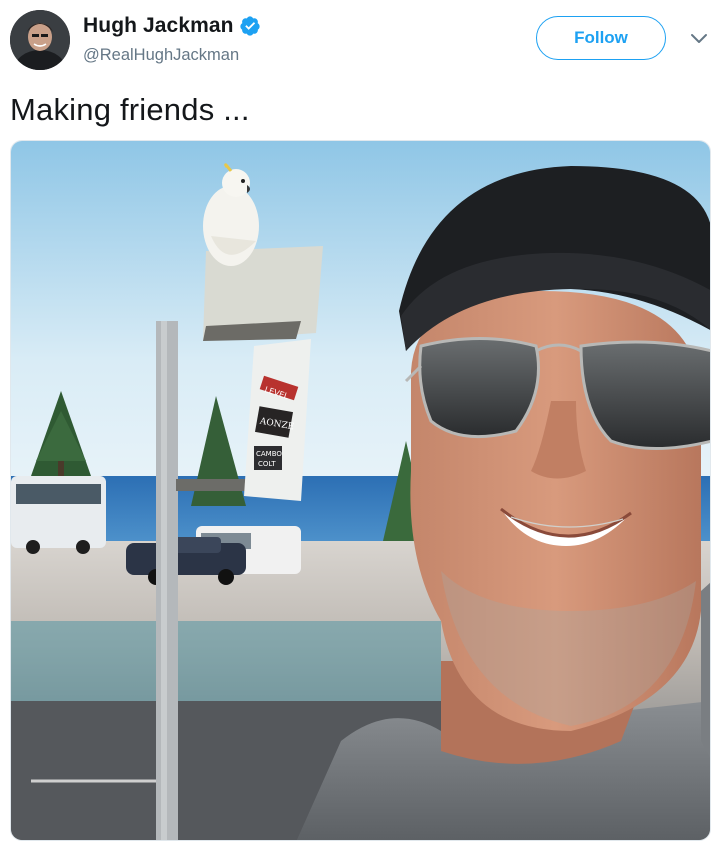 The image size is (725, 844). What do you see at coordinates (158, 26) in the screenshot?
I see `display-name: Hugh Jackman` at bounding box center [158, 26].